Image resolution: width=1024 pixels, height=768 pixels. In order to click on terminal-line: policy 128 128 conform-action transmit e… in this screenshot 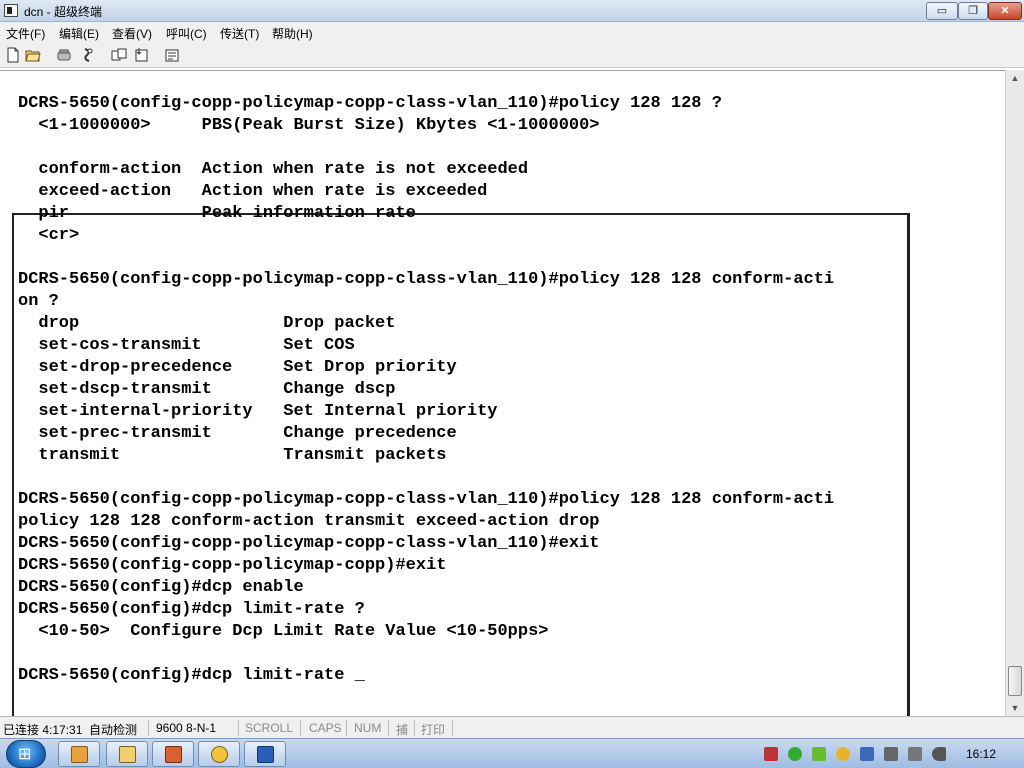, I will do `click(309, 521)`.